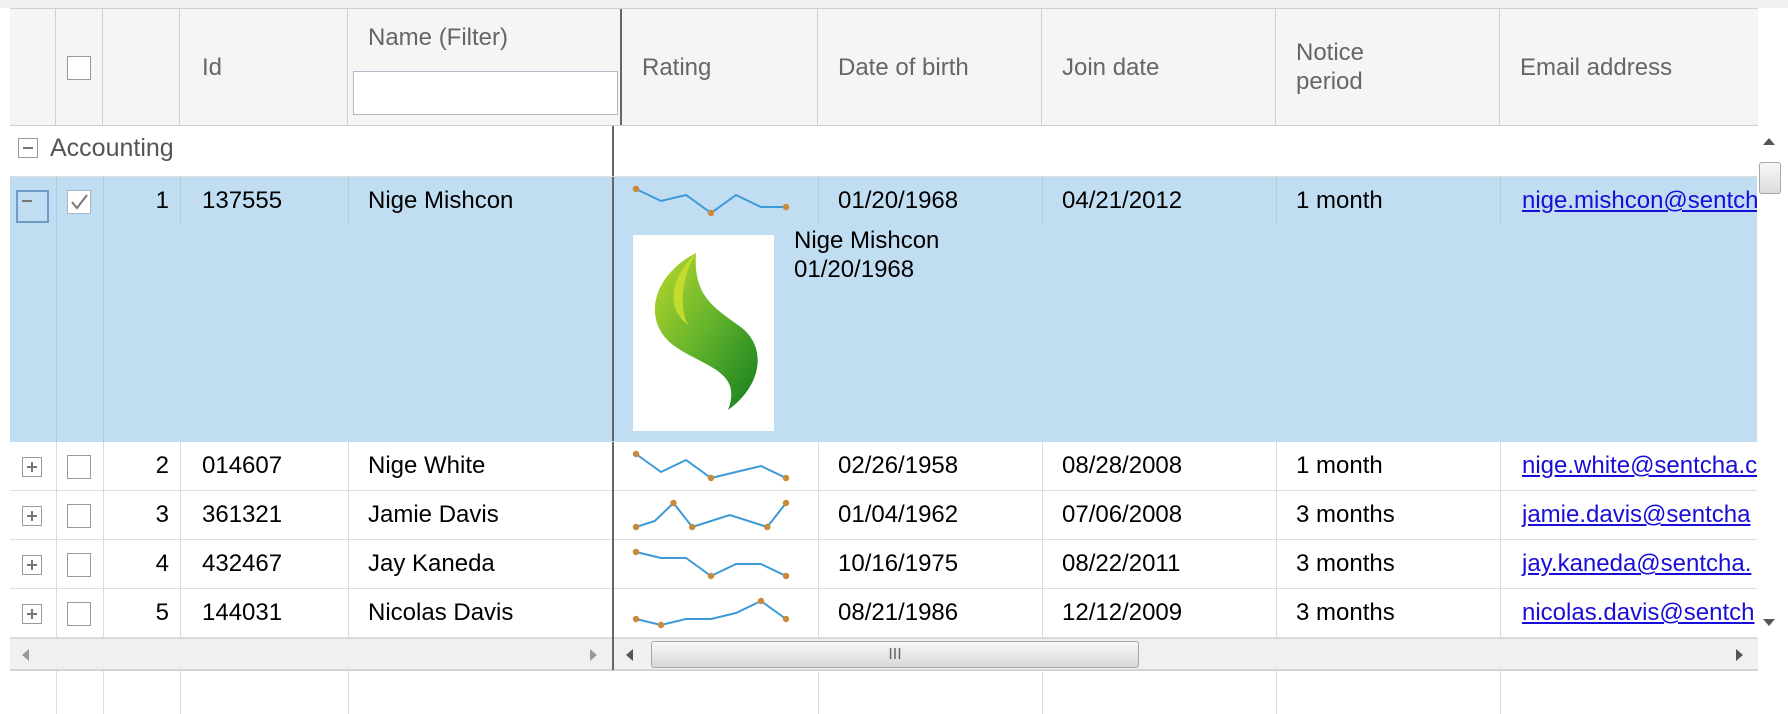 This screenshot has height=714, width=1788. What do you see at coordinates (854, 269) in the screenshot?
I see `detail-dob: 01/20/1968` at bounding box center [854, 269].